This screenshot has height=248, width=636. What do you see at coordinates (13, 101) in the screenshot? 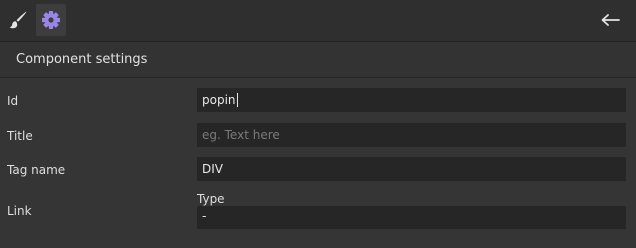
I see `id-label: Id` at bounding box center [13, 101].